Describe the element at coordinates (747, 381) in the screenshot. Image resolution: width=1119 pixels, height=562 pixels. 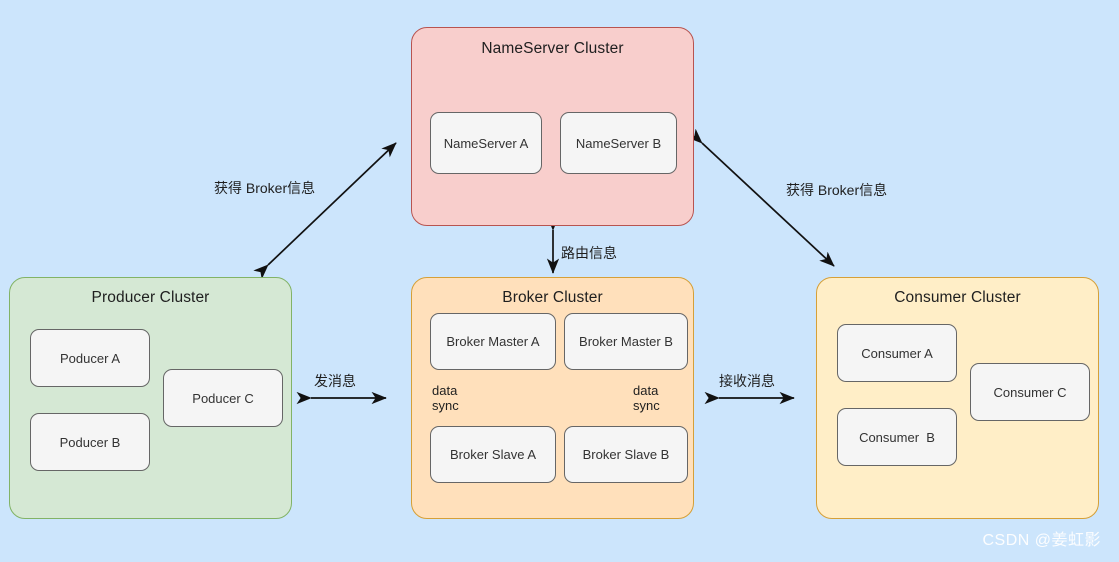
I see `edge-label-broker-consumer: 接收消息` at that location.